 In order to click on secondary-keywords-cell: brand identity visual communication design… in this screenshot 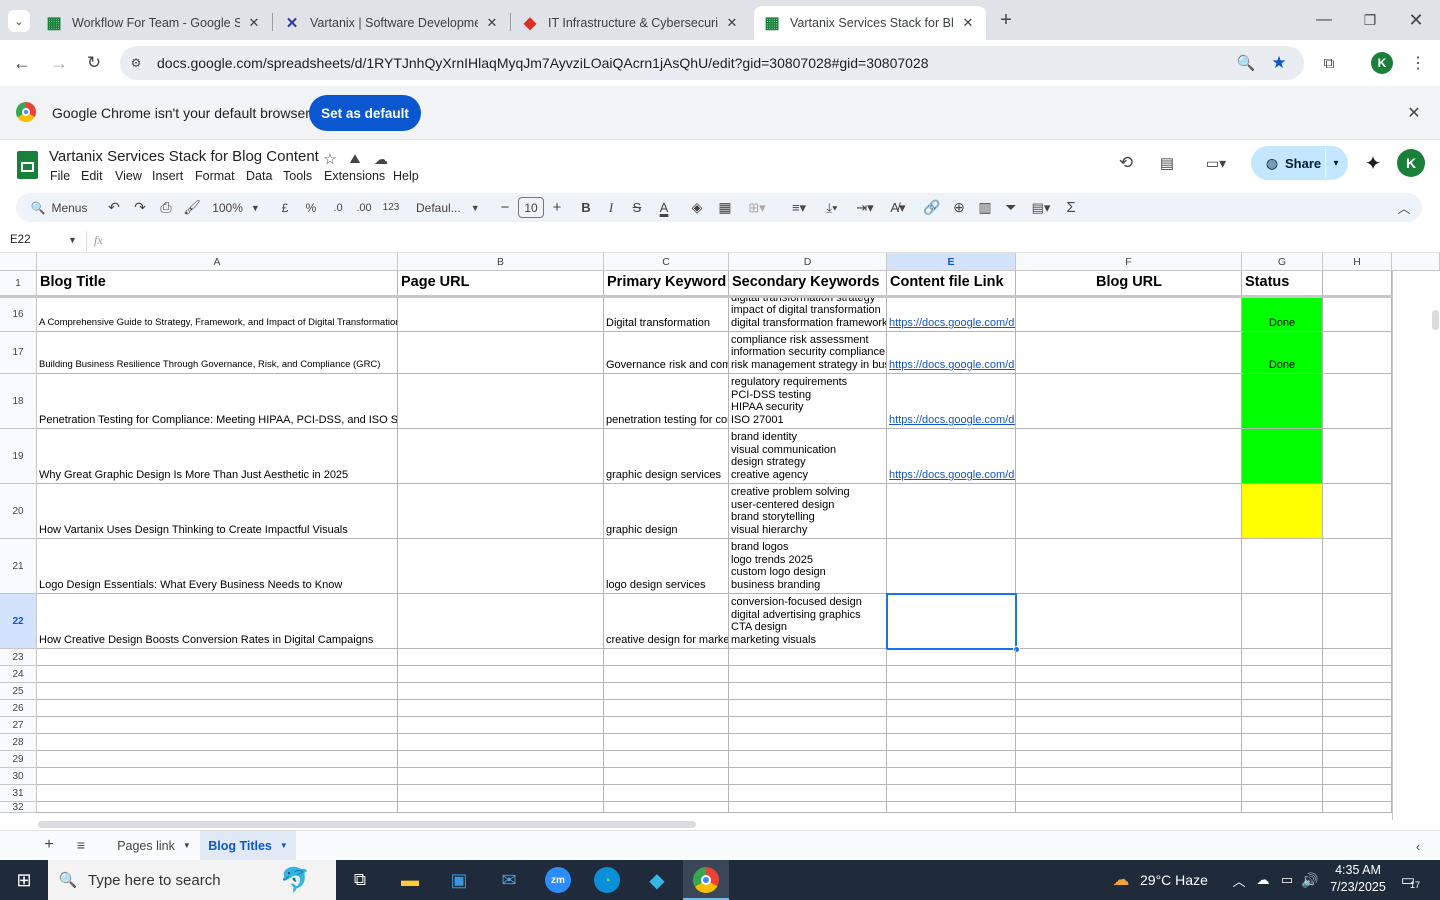, I will do `click(808, 456)`.